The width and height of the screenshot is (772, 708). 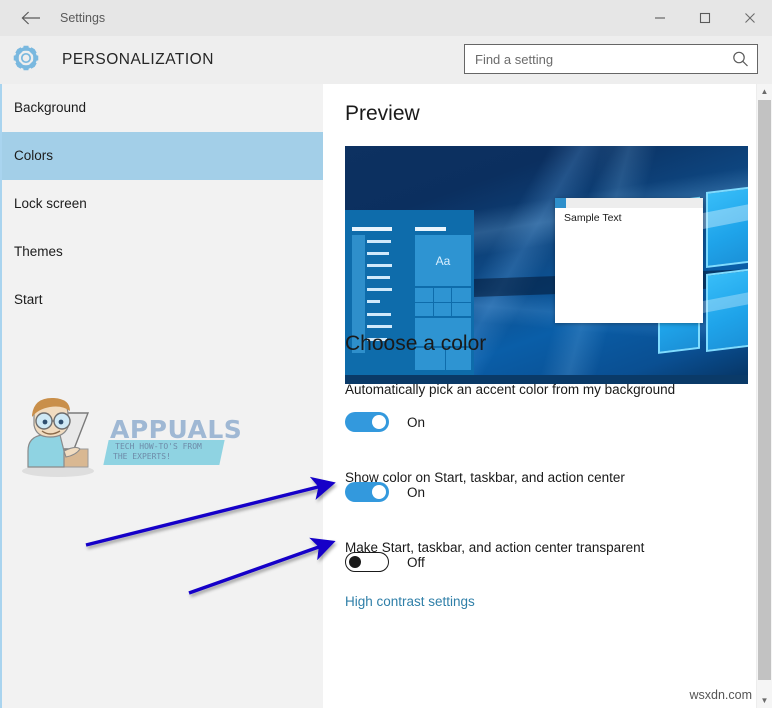 What do you see at coordinates (58, 437) in the screenshot?
I see `appuals-mascot-icon` at bounding box center [58, 437].